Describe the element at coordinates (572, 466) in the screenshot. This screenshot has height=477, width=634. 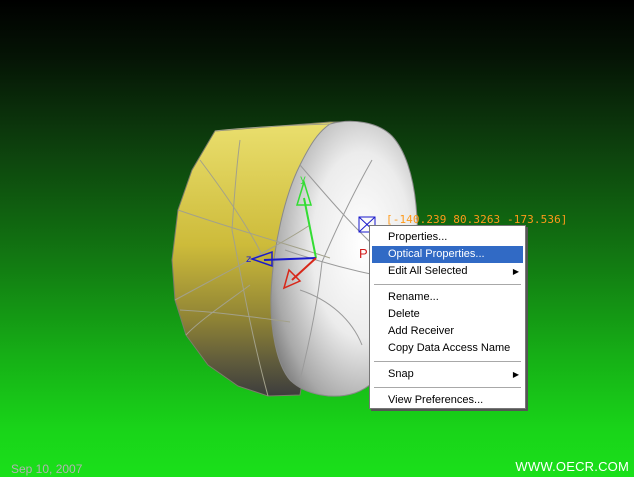
I see `watermark: WWW.OECR.COM` at that location.